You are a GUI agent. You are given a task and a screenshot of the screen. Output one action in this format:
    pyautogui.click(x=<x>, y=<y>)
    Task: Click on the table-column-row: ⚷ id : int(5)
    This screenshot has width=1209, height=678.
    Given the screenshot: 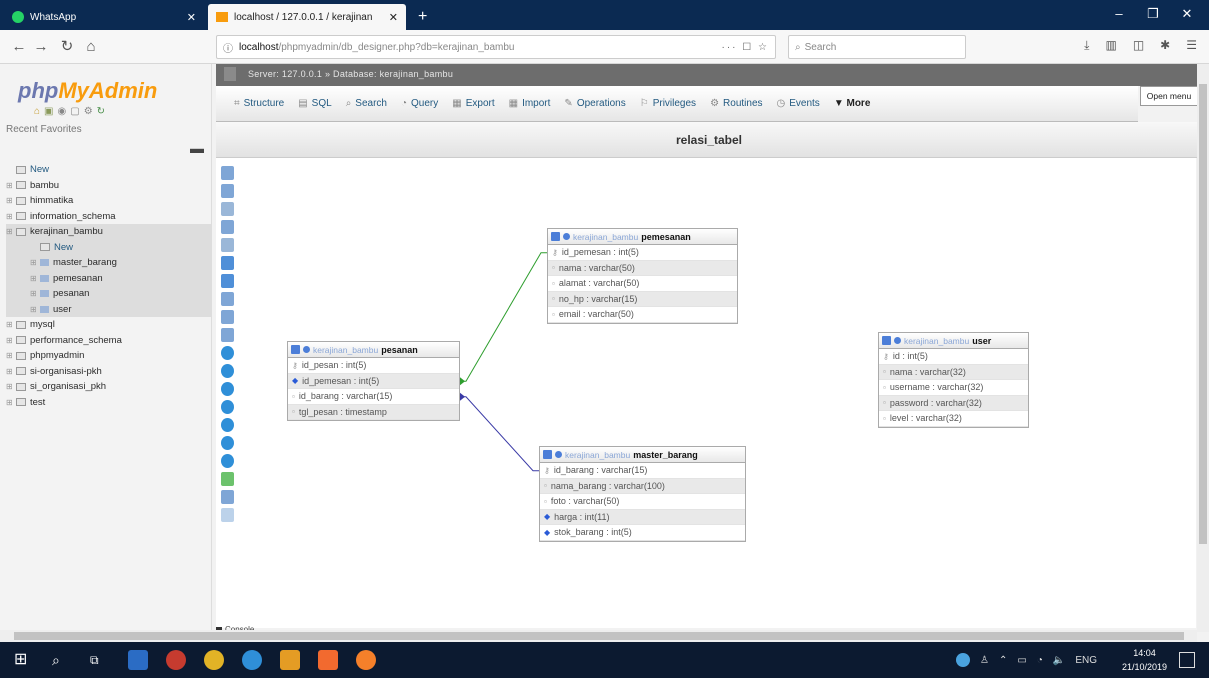 What is the action you would take?
    pyautogui.click(x=953, y=357)
    